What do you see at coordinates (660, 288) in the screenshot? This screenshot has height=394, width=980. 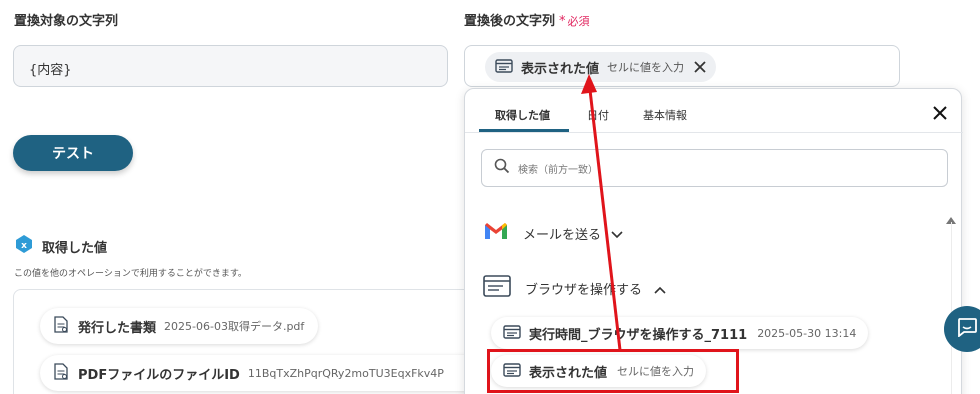 I see `chevron-up-icon` at bounding box center [660, 288].